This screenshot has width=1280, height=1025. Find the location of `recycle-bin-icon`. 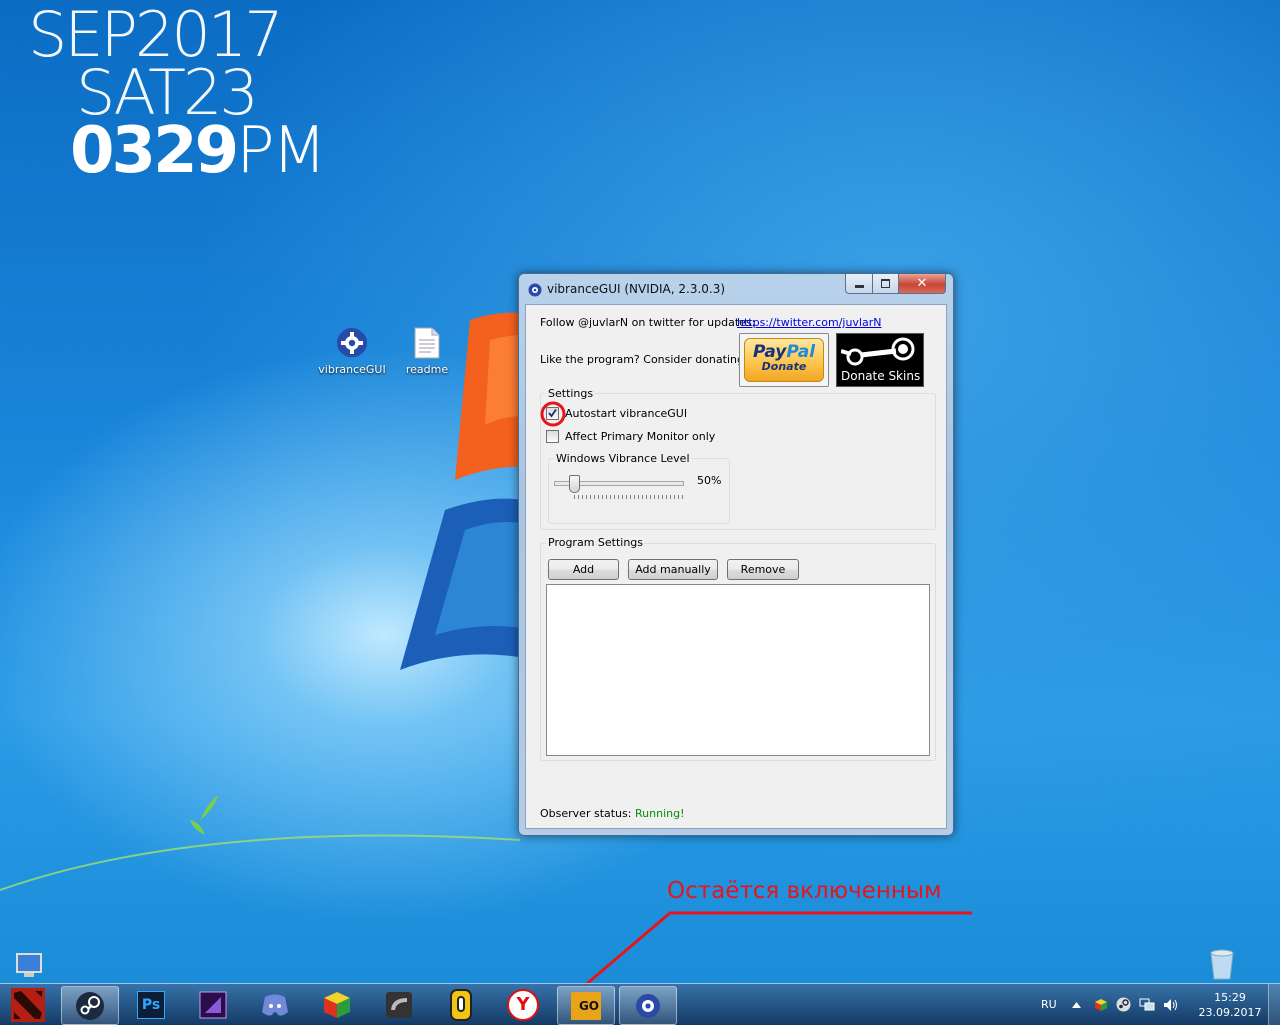

recycle-bin-icon is located at coordinates (1222, 964).